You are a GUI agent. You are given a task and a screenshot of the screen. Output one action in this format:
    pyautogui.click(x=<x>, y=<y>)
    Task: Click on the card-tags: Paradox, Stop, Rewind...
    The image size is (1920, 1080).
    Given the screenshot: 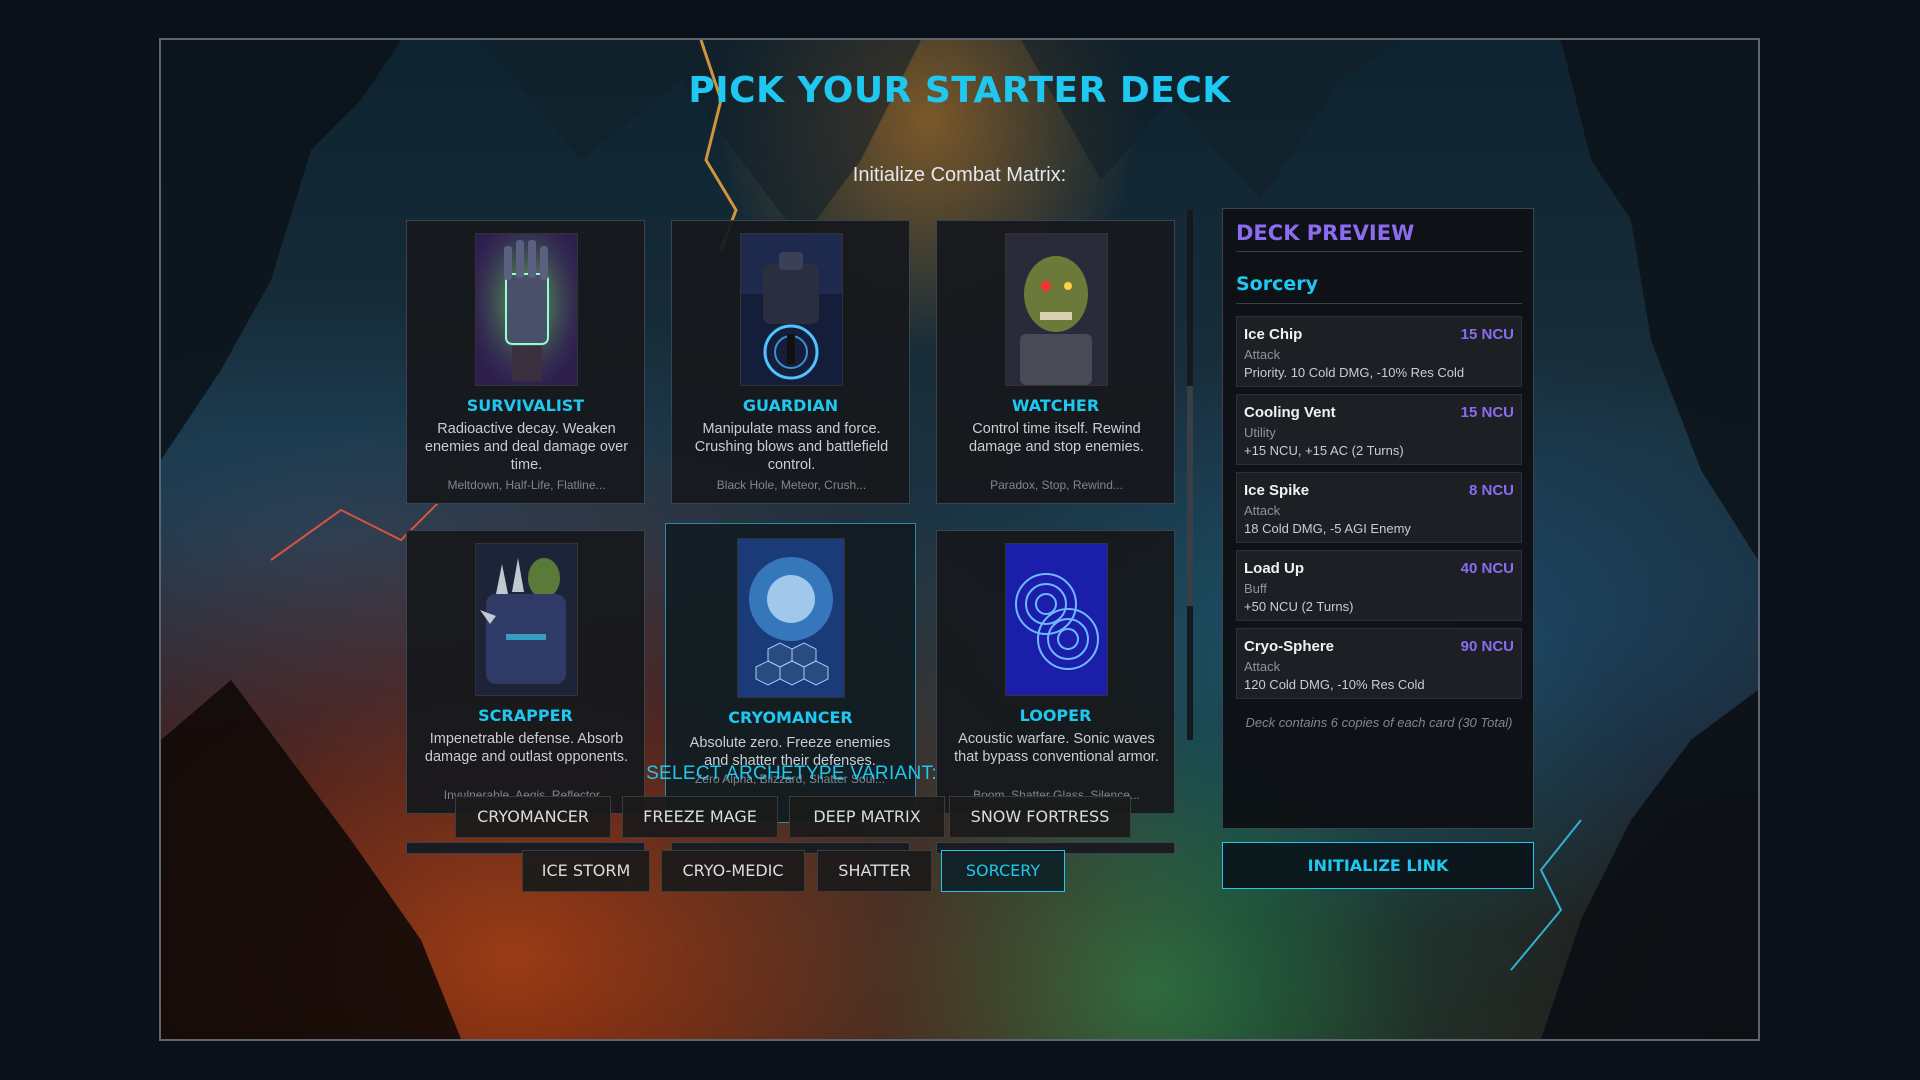 What is the action you would take?
    pyautogui.click(x=1056, y=485)
    